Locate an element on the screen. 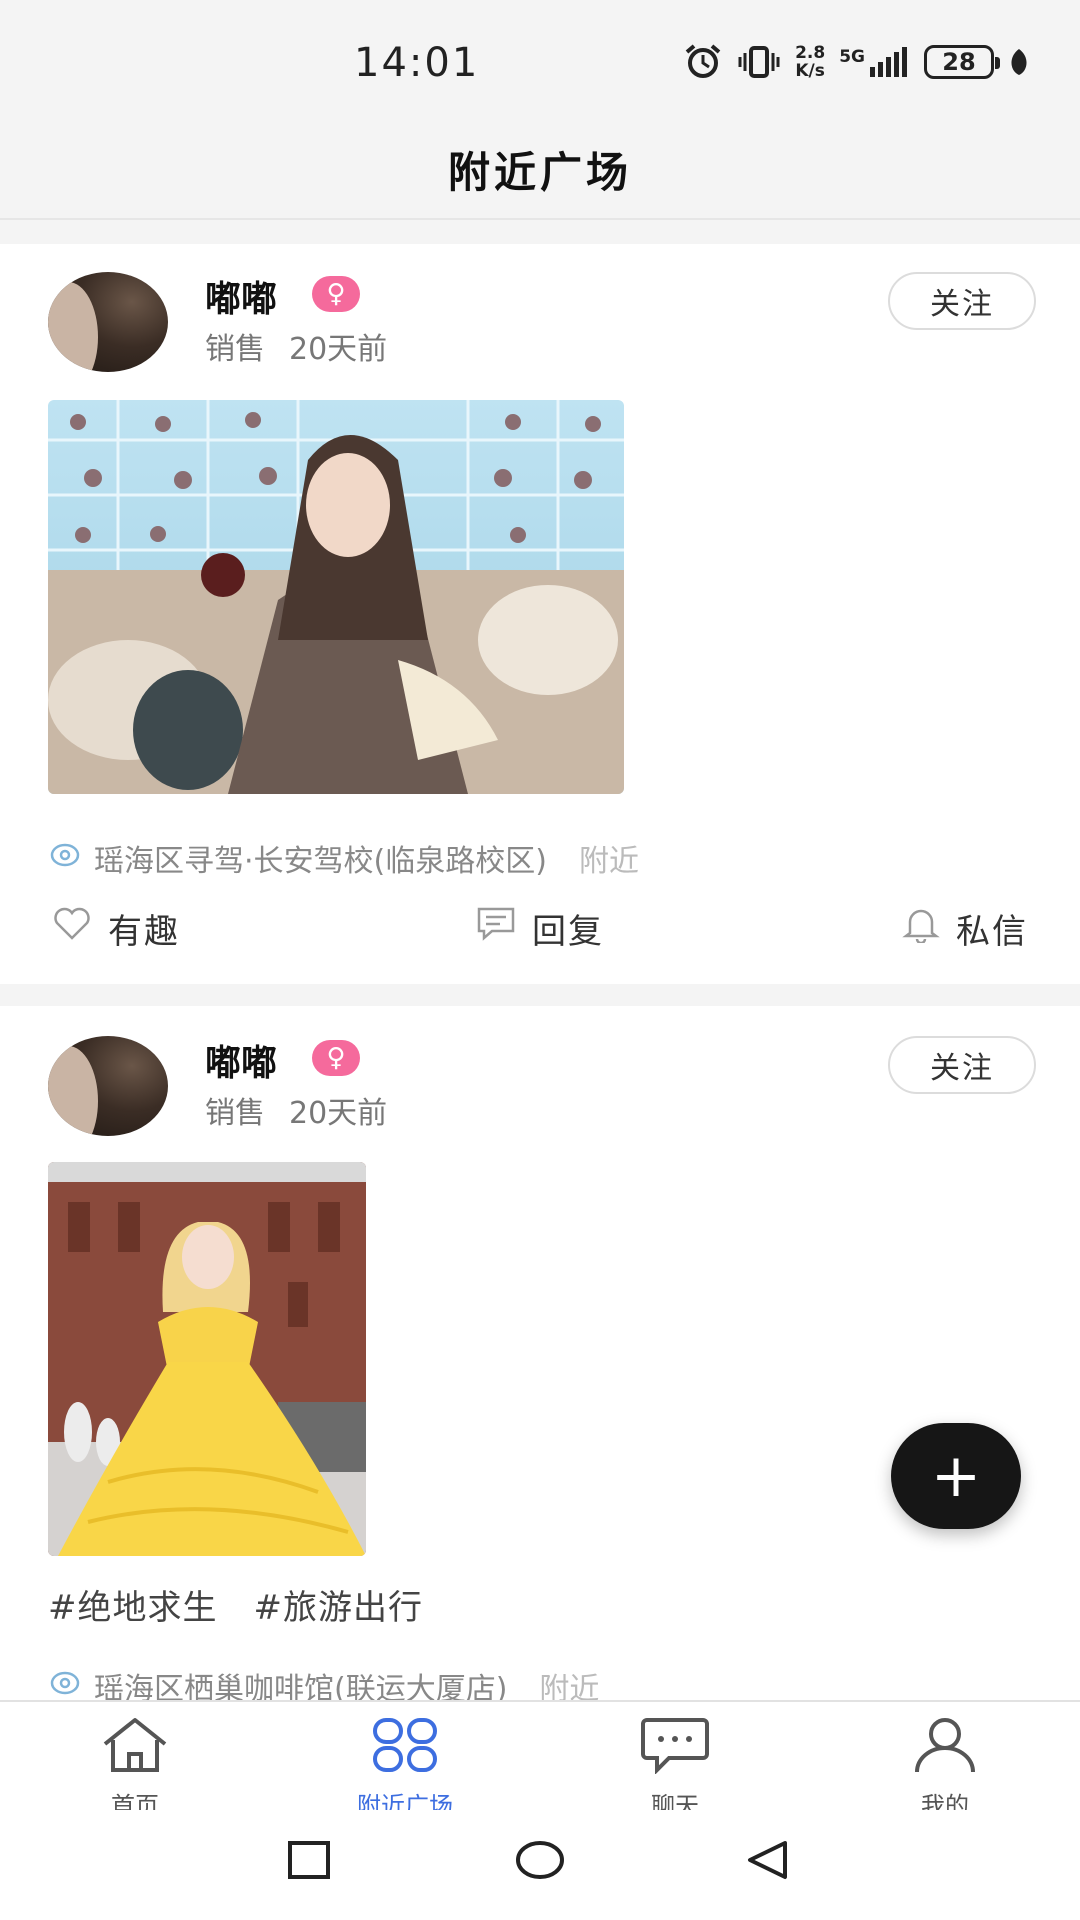  post-actions: 有趣 回复 私信 is located at coordinates (540, 934).